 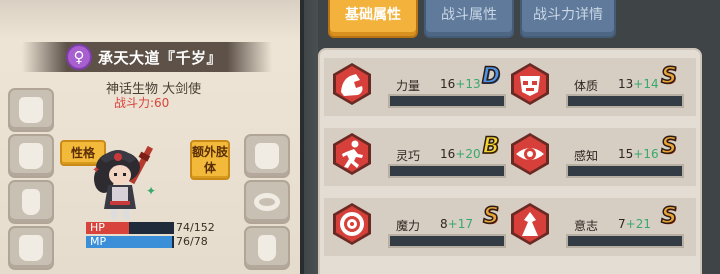 I want to click on tab-power-details: 战斗力详情, so click(x=568, y=19).